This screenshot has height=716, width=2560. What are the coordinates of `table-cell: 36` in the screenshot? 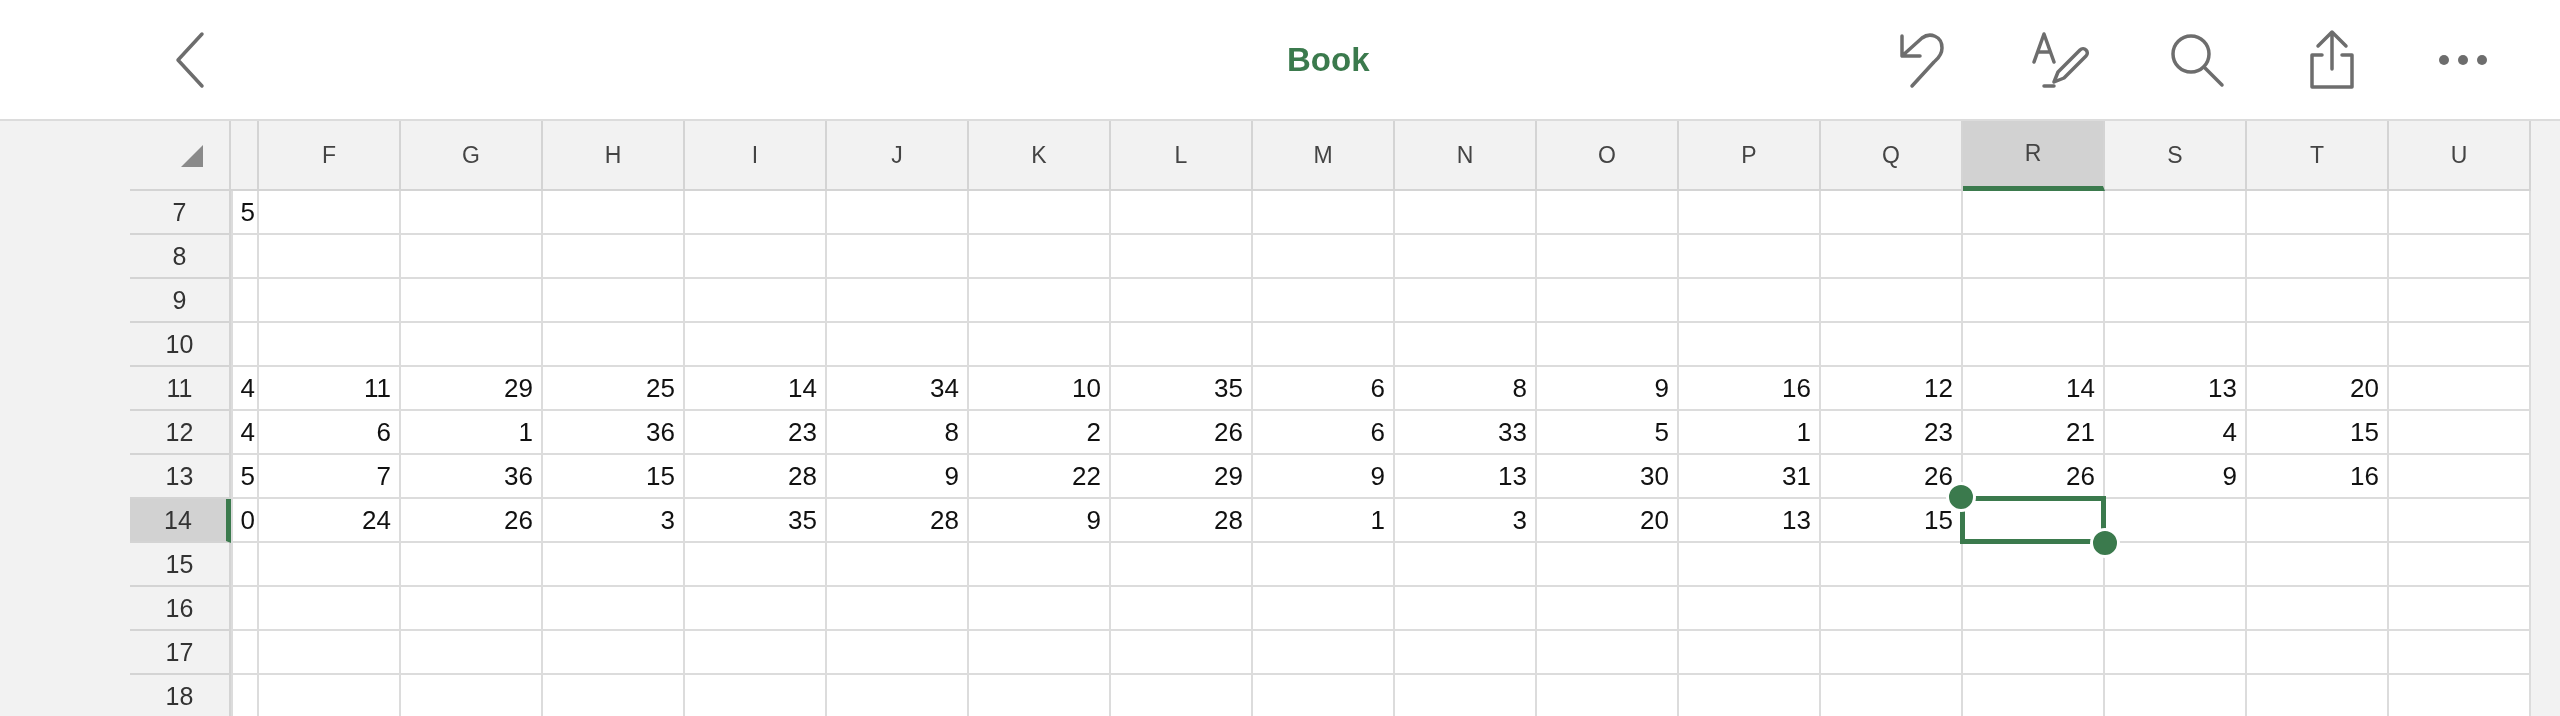 It's located at (472, 477).